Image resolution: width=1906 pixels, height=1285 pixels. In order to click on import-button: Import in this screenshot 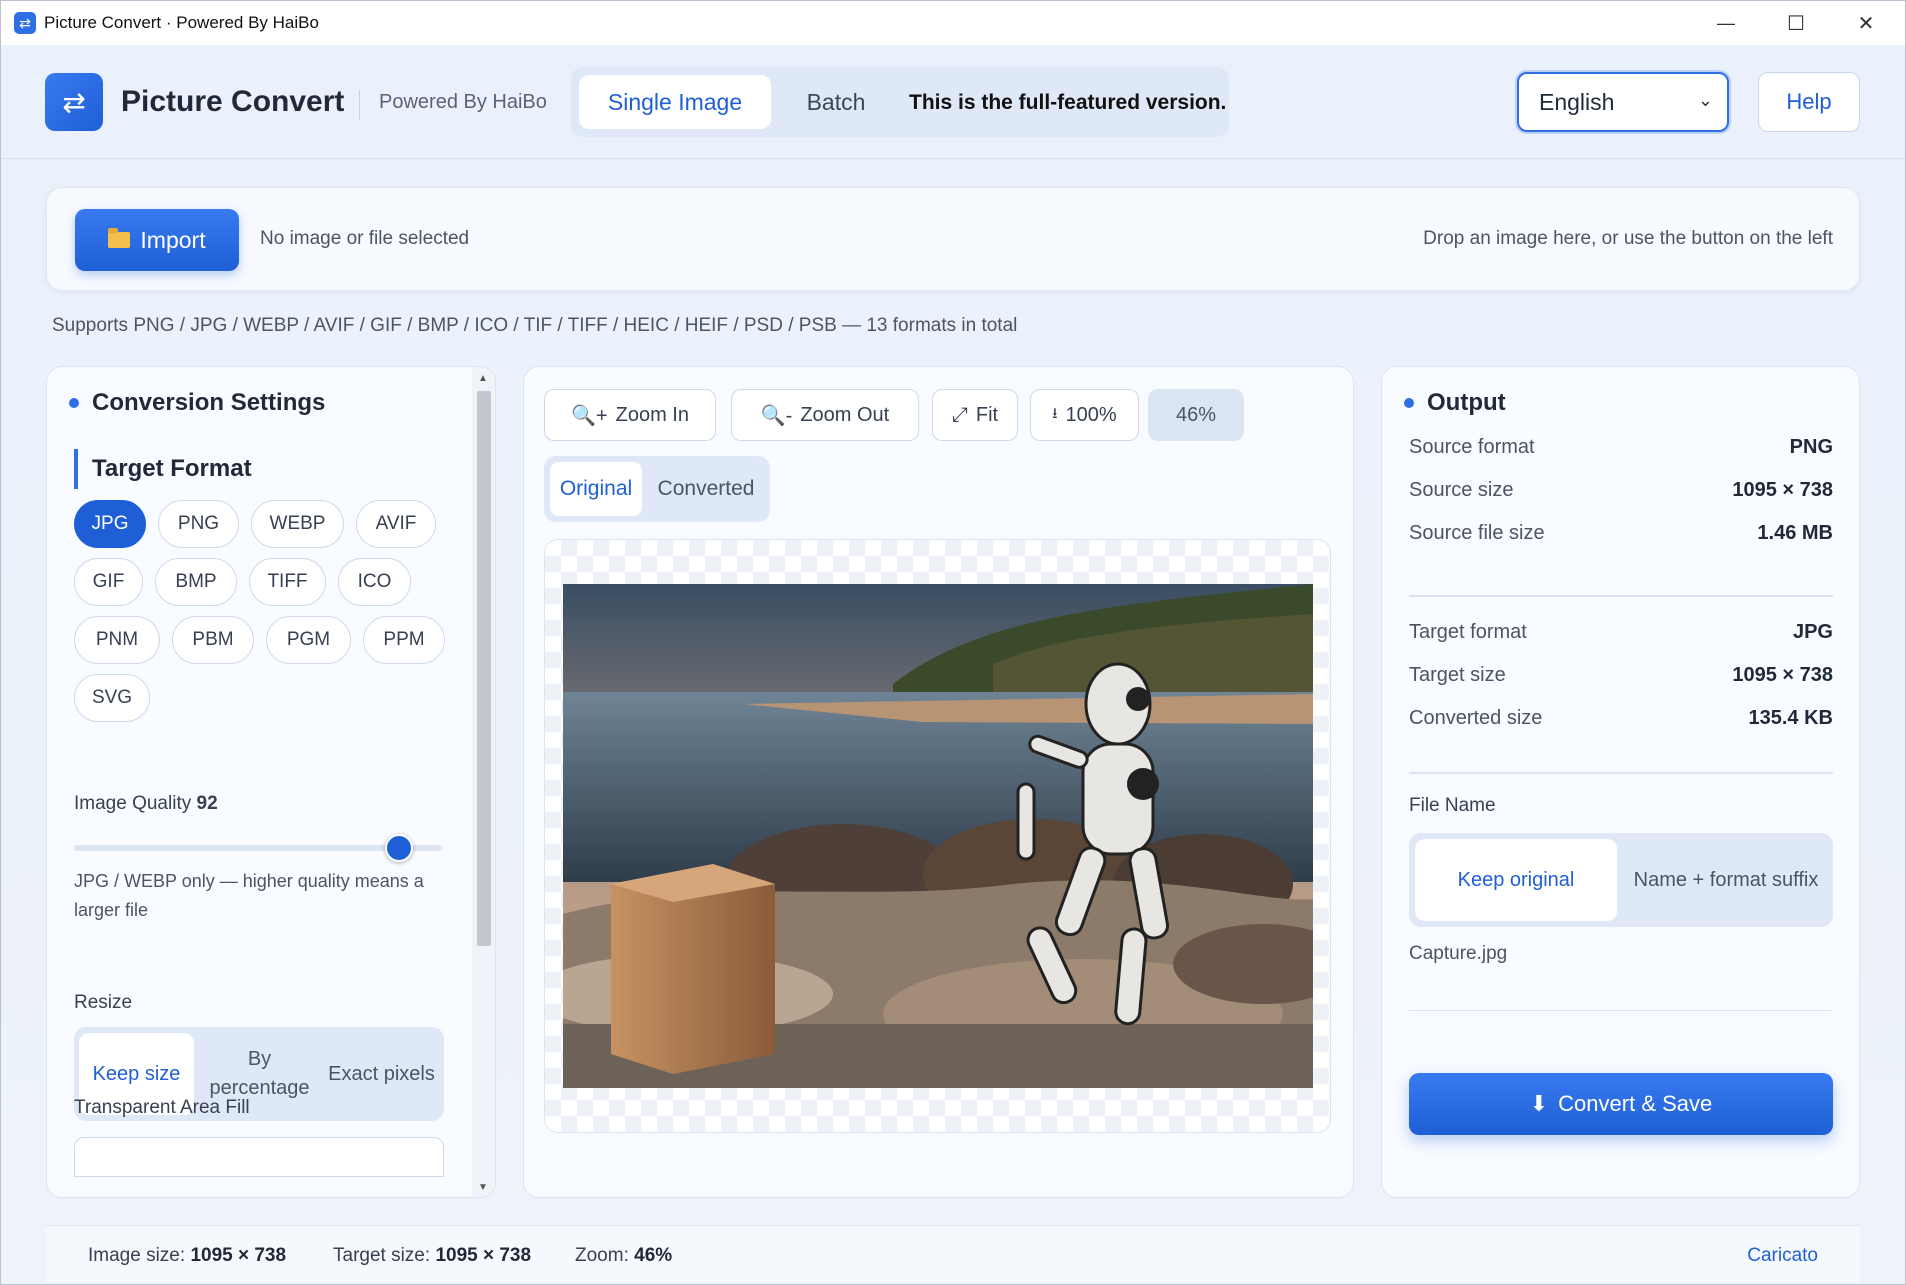, I will do `click(157, 240)`.